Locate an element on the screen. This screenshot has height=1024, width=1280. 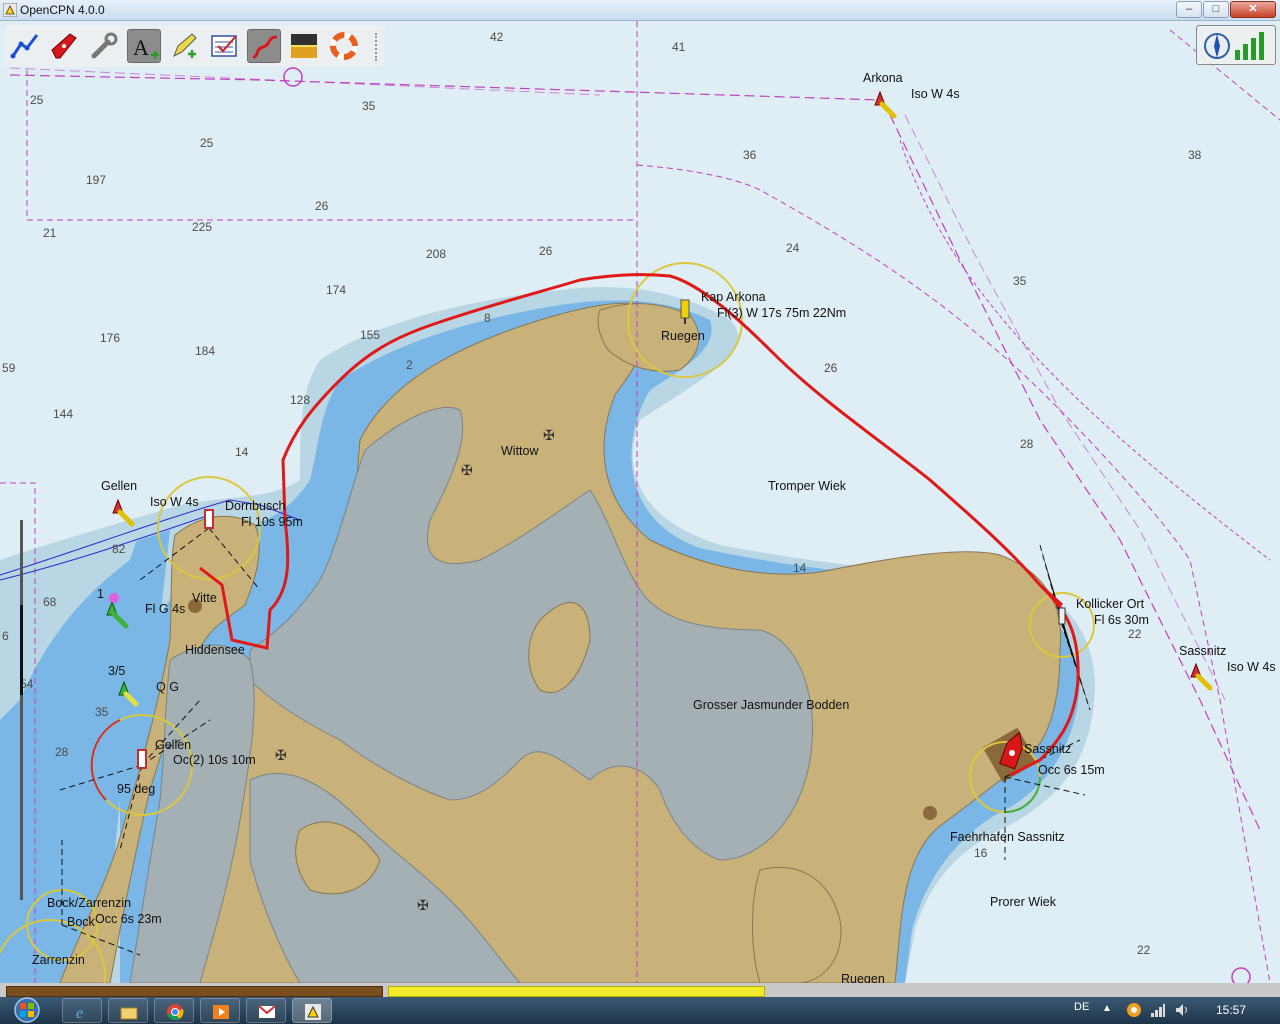
show-hidden-icons-button: ▲ is located at coordinates (1107, 1008).